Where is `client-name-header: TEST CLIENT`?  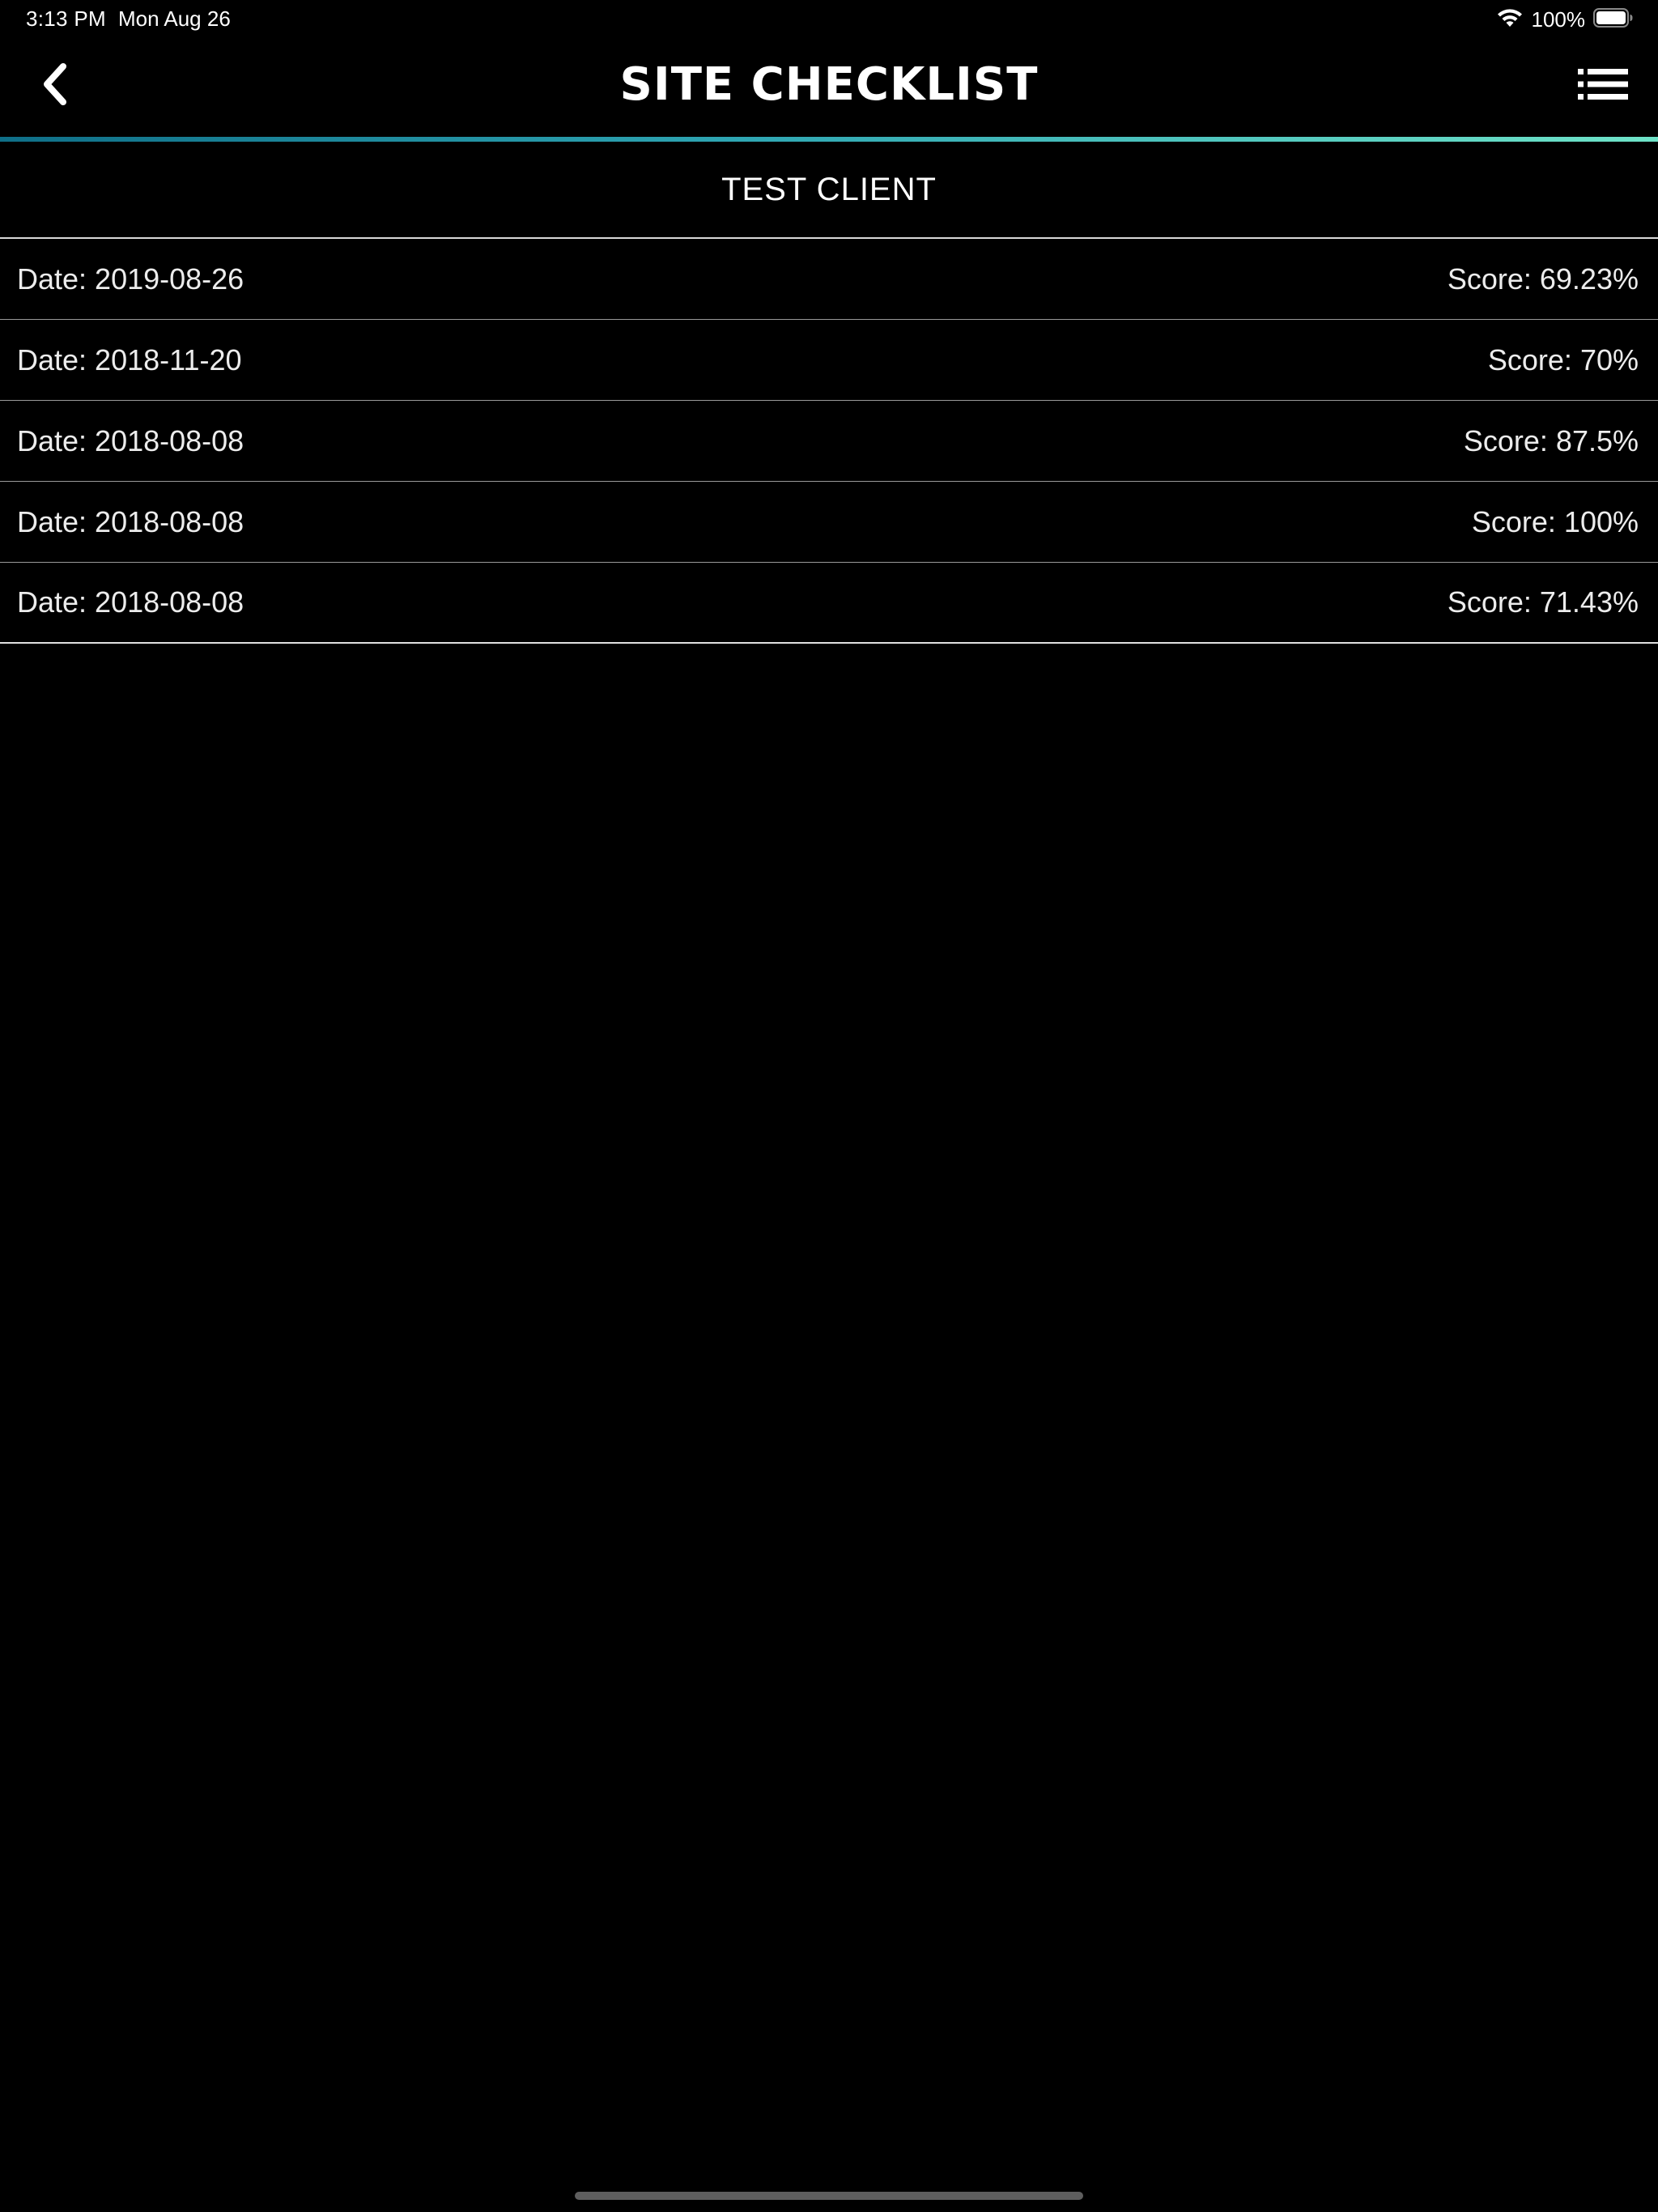 client-name-header: TEST CLIENT is located at coordinates (829, 190).